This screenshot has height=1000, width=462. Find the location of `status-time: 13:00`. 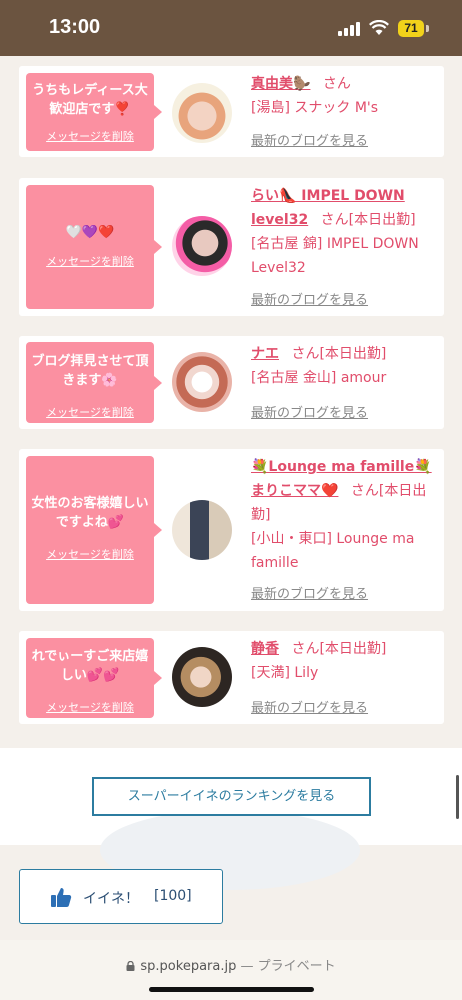

status-time: 13:00 is located at coordinates (75, 27).